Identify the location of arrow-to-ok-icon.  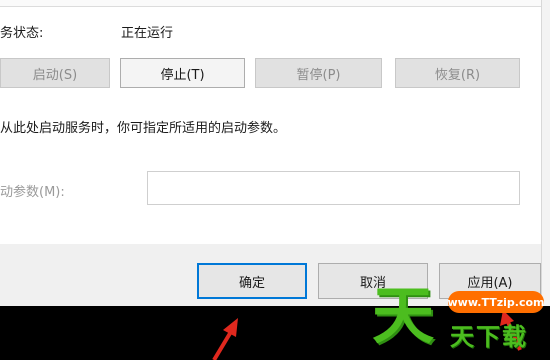
(225, 339).